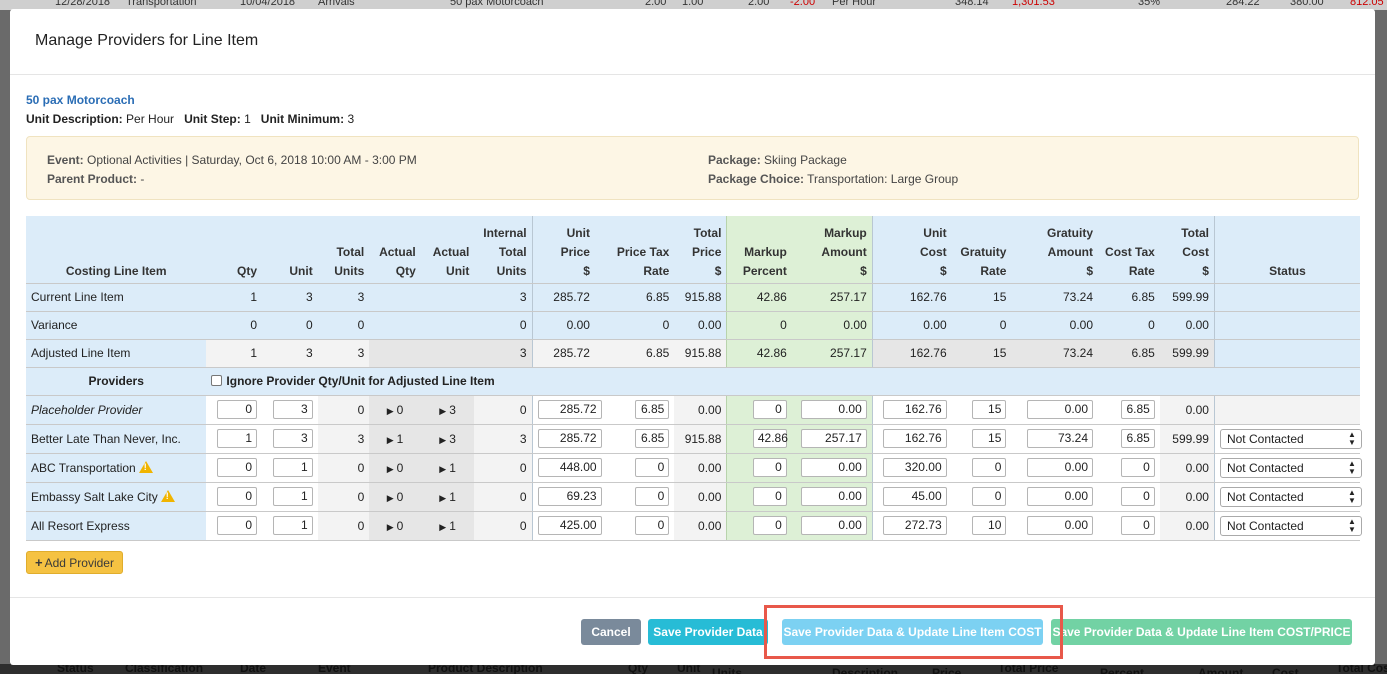 The image size is (1387, 674). I want to click on total-units-cell: 3, so click(343, 439).